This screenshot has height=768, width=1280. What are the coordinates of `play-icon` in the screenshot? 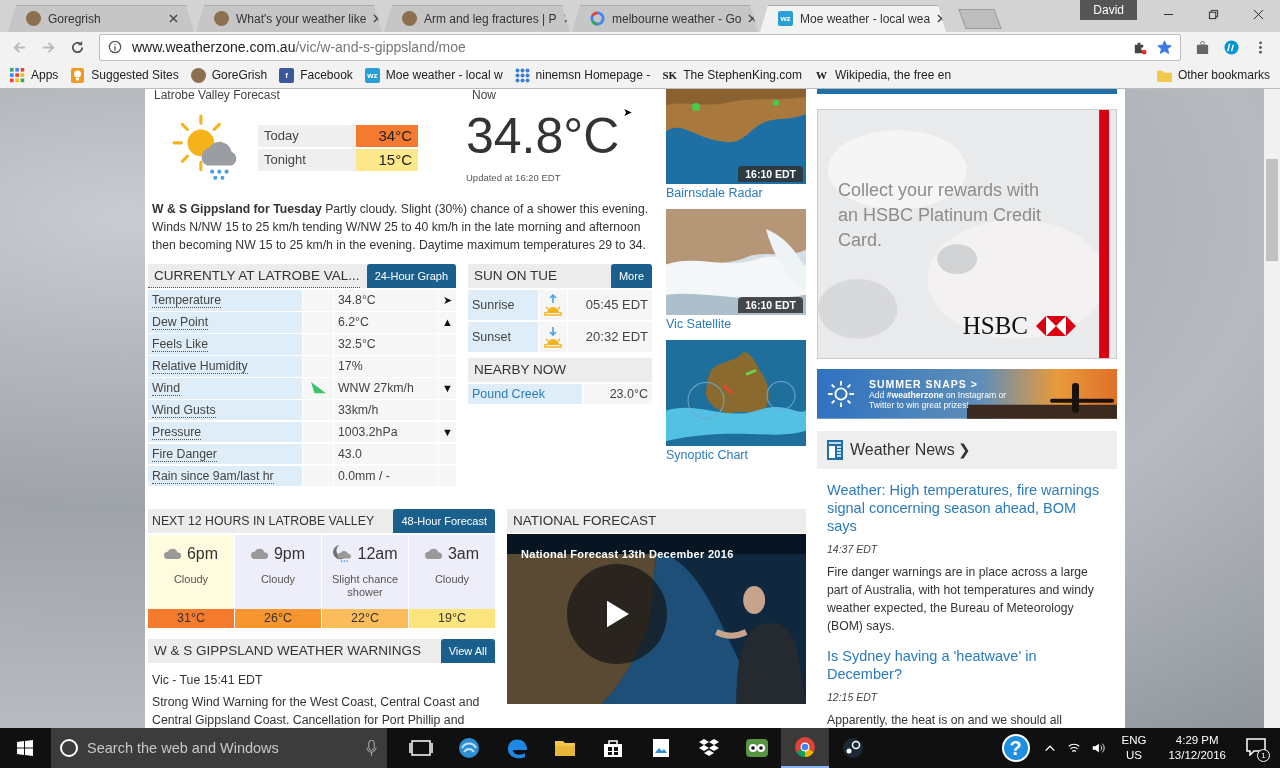 It's located at (618, 613).